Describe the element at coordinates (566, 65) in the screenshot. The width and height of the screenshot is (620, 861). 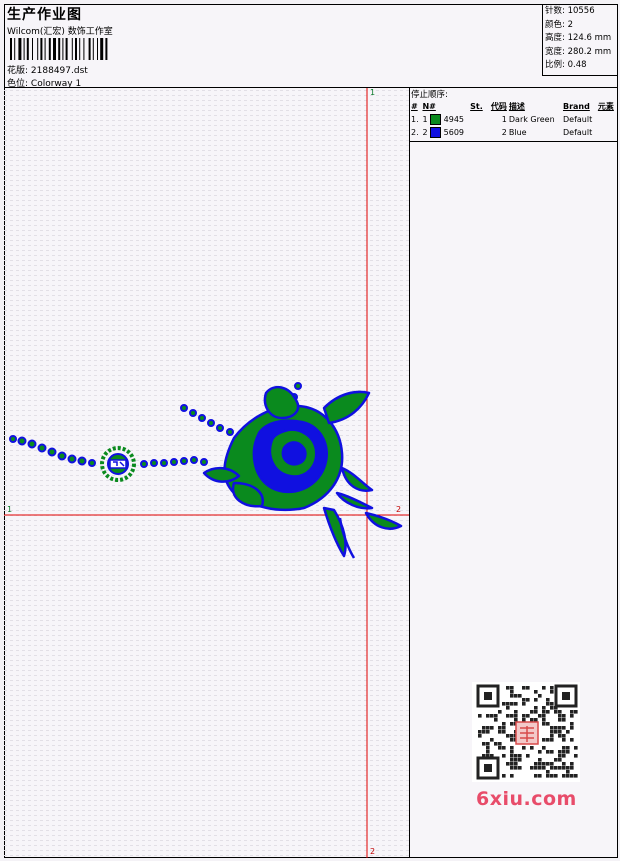
I see `stat-scale: 比例: 0.48` at that location.